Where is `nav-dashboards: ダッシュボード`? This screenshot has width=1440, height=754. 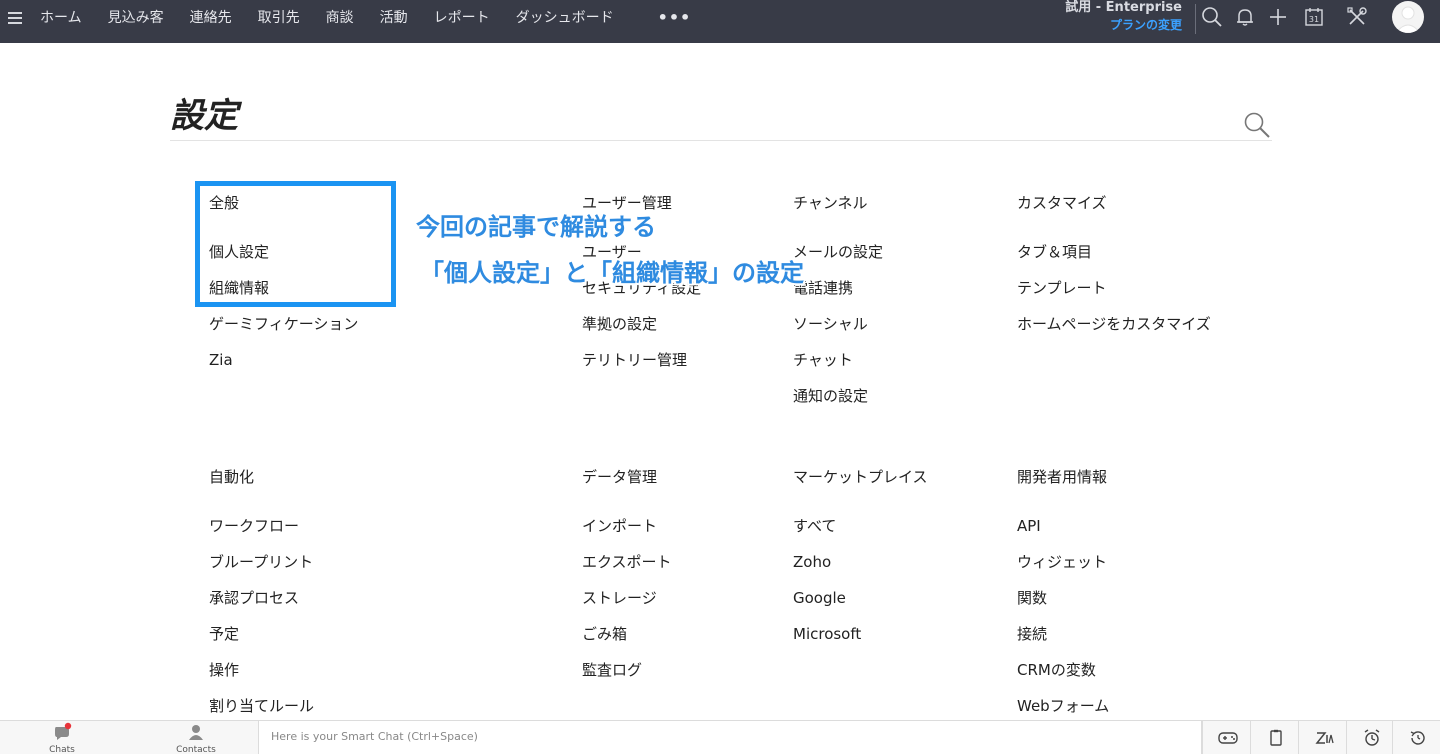
nav-dashboards: ダッシュボード is located at coordinates (565, 17).